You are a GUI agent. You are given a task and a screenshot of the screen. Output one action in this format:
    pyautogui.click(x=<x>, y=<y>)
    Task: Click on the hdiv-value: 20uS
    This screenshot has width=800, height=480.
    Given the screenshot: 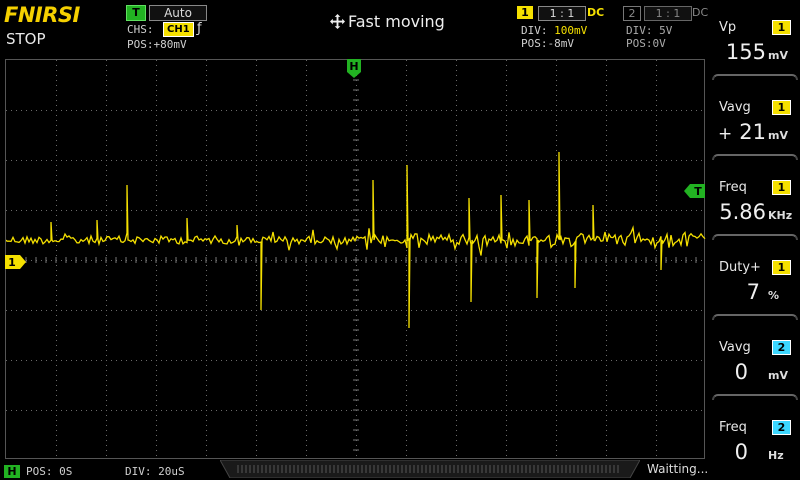 What is the action you would take?
    pyautogui.click(x=171, y=471)
    